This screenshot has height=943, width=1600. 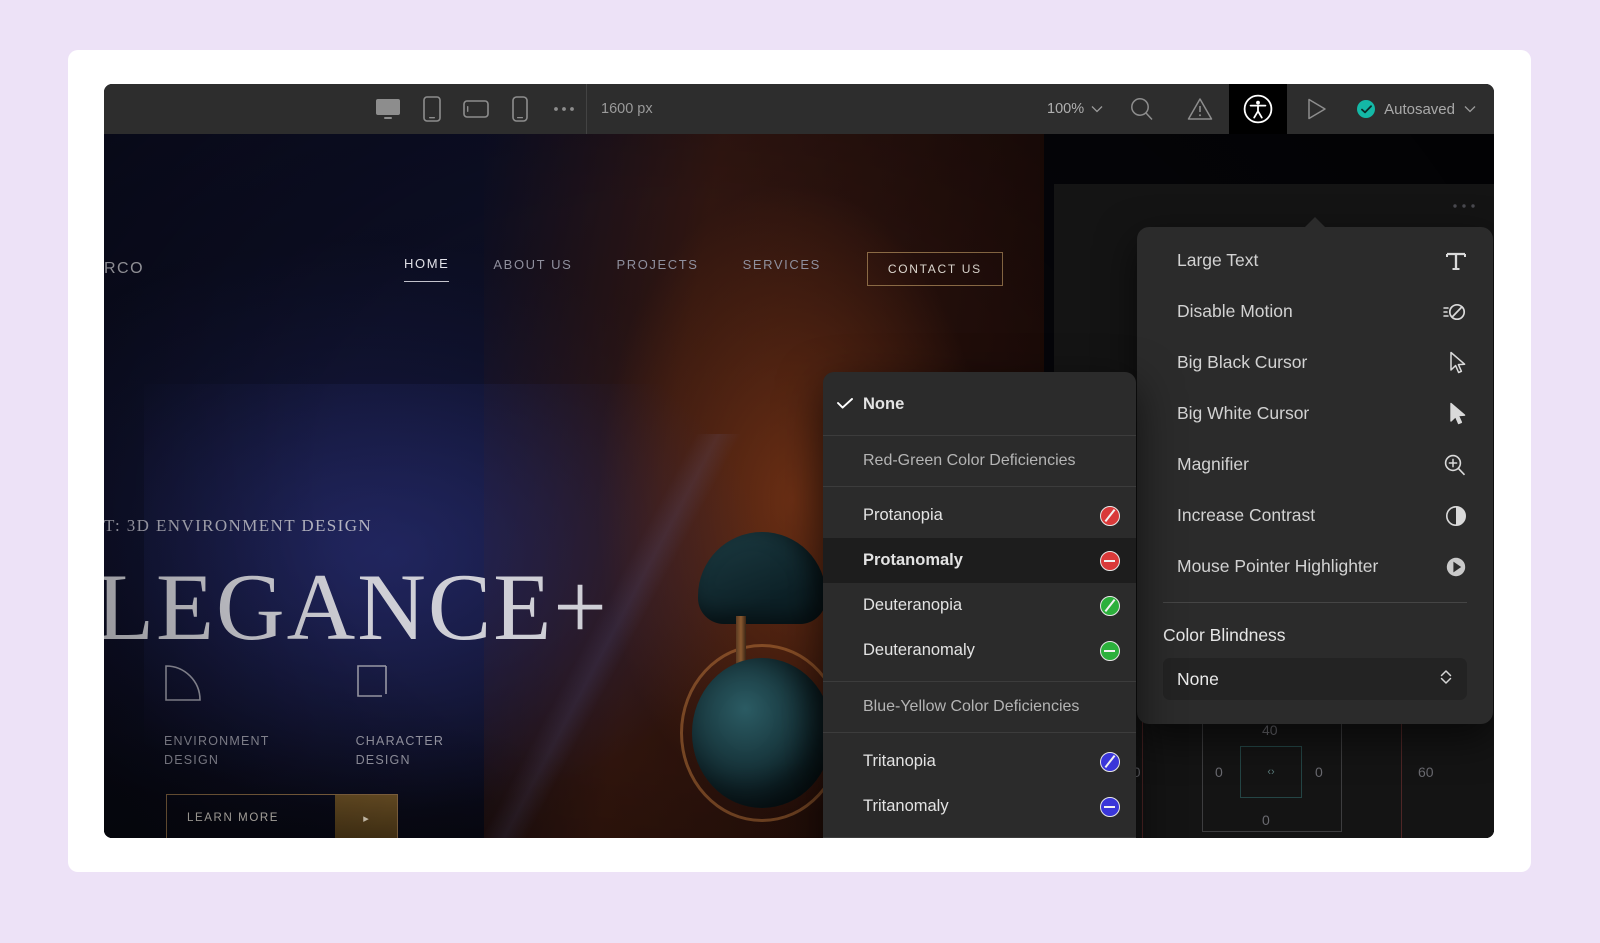 What do you see at coordinates (532, 269) in the screenshot?
I see `site-nav-about-us: ABOUT US` at bounding box center [532, 269].